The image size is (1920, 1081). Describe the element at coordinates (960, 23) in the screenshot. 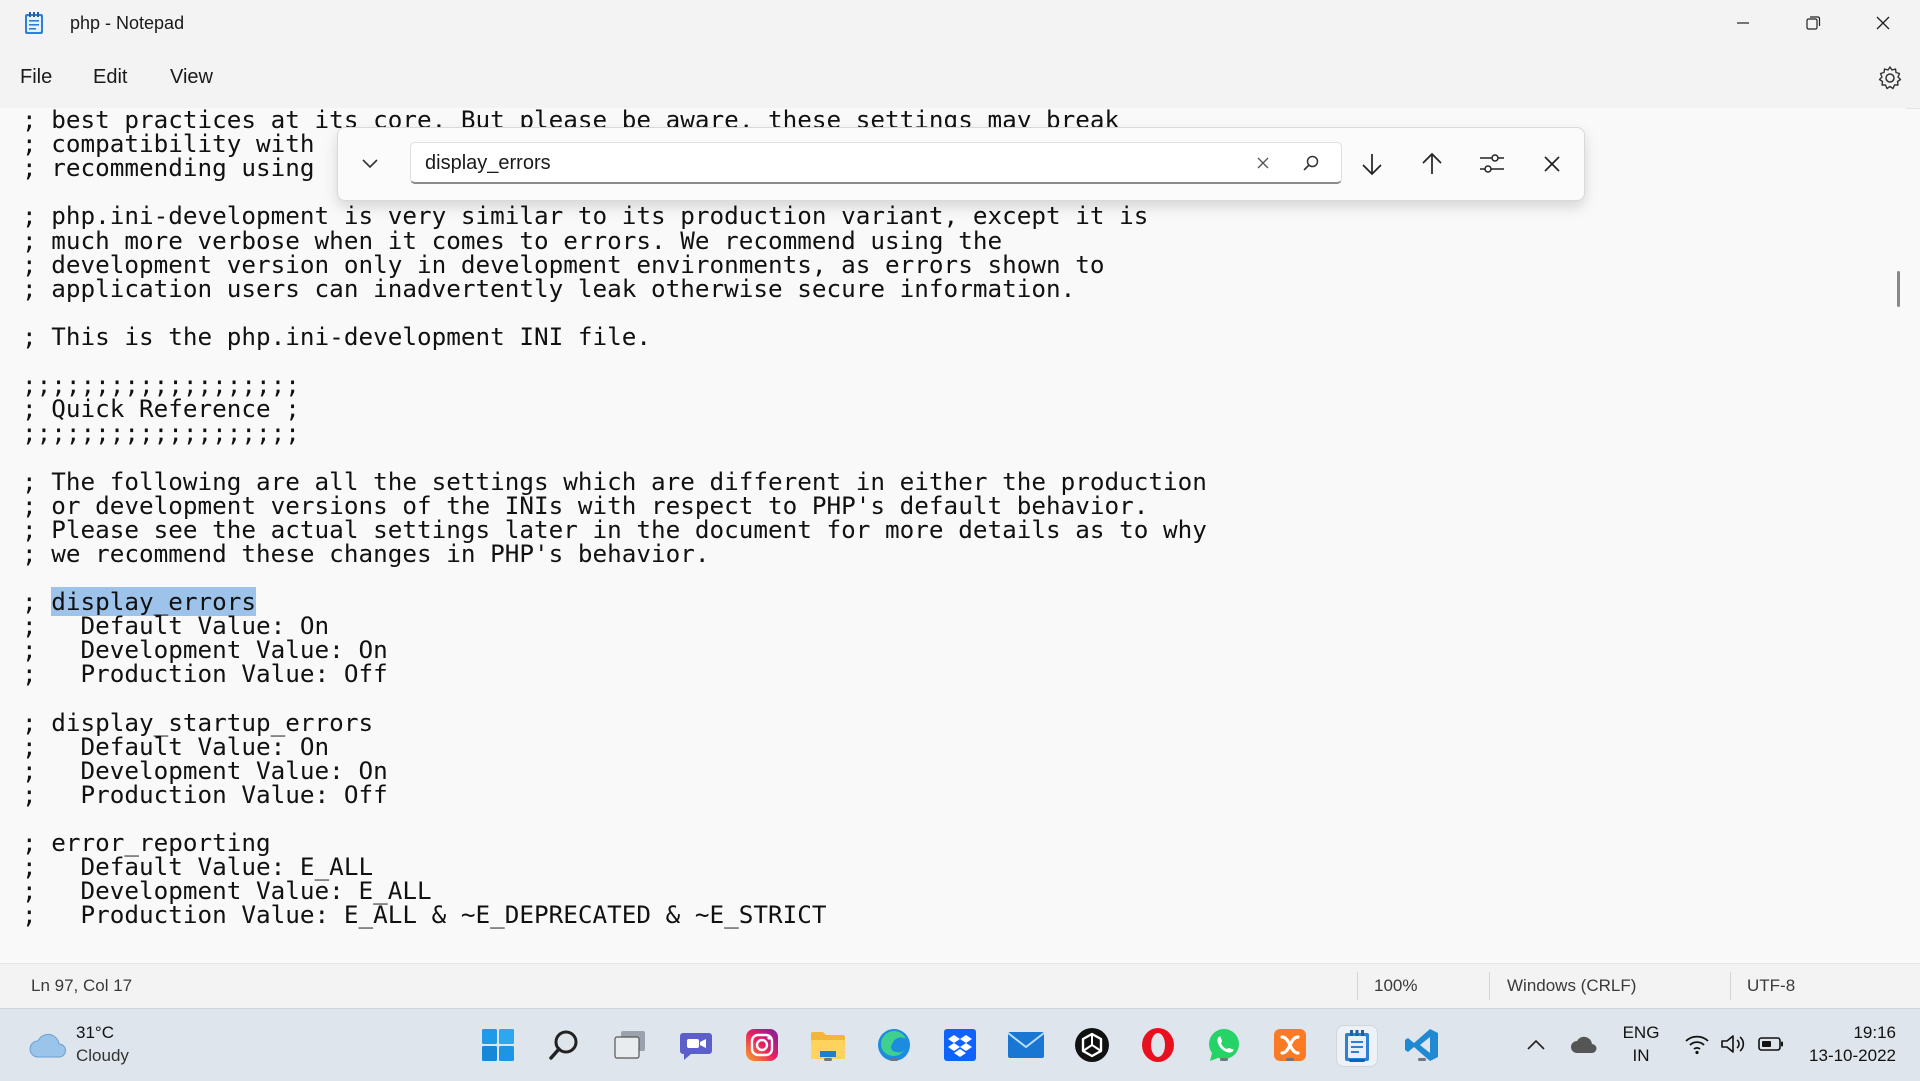

I see `title-bar: php - Notepad` at that location.